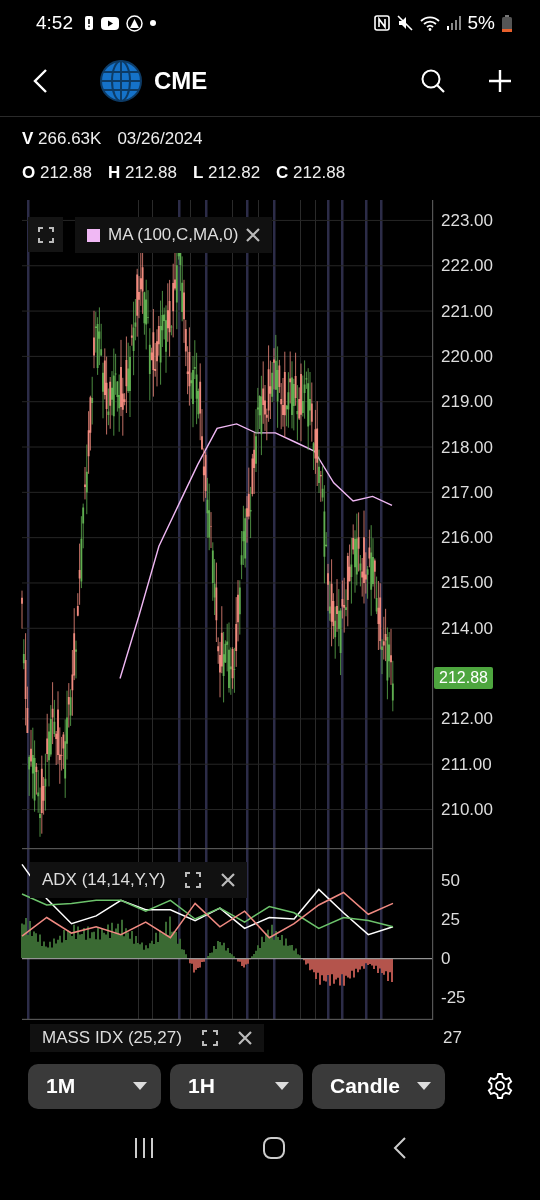 The width and height of the screenshot is (540, 1200). I want to click on dropdown-button: 1H, so click(236, 1086).